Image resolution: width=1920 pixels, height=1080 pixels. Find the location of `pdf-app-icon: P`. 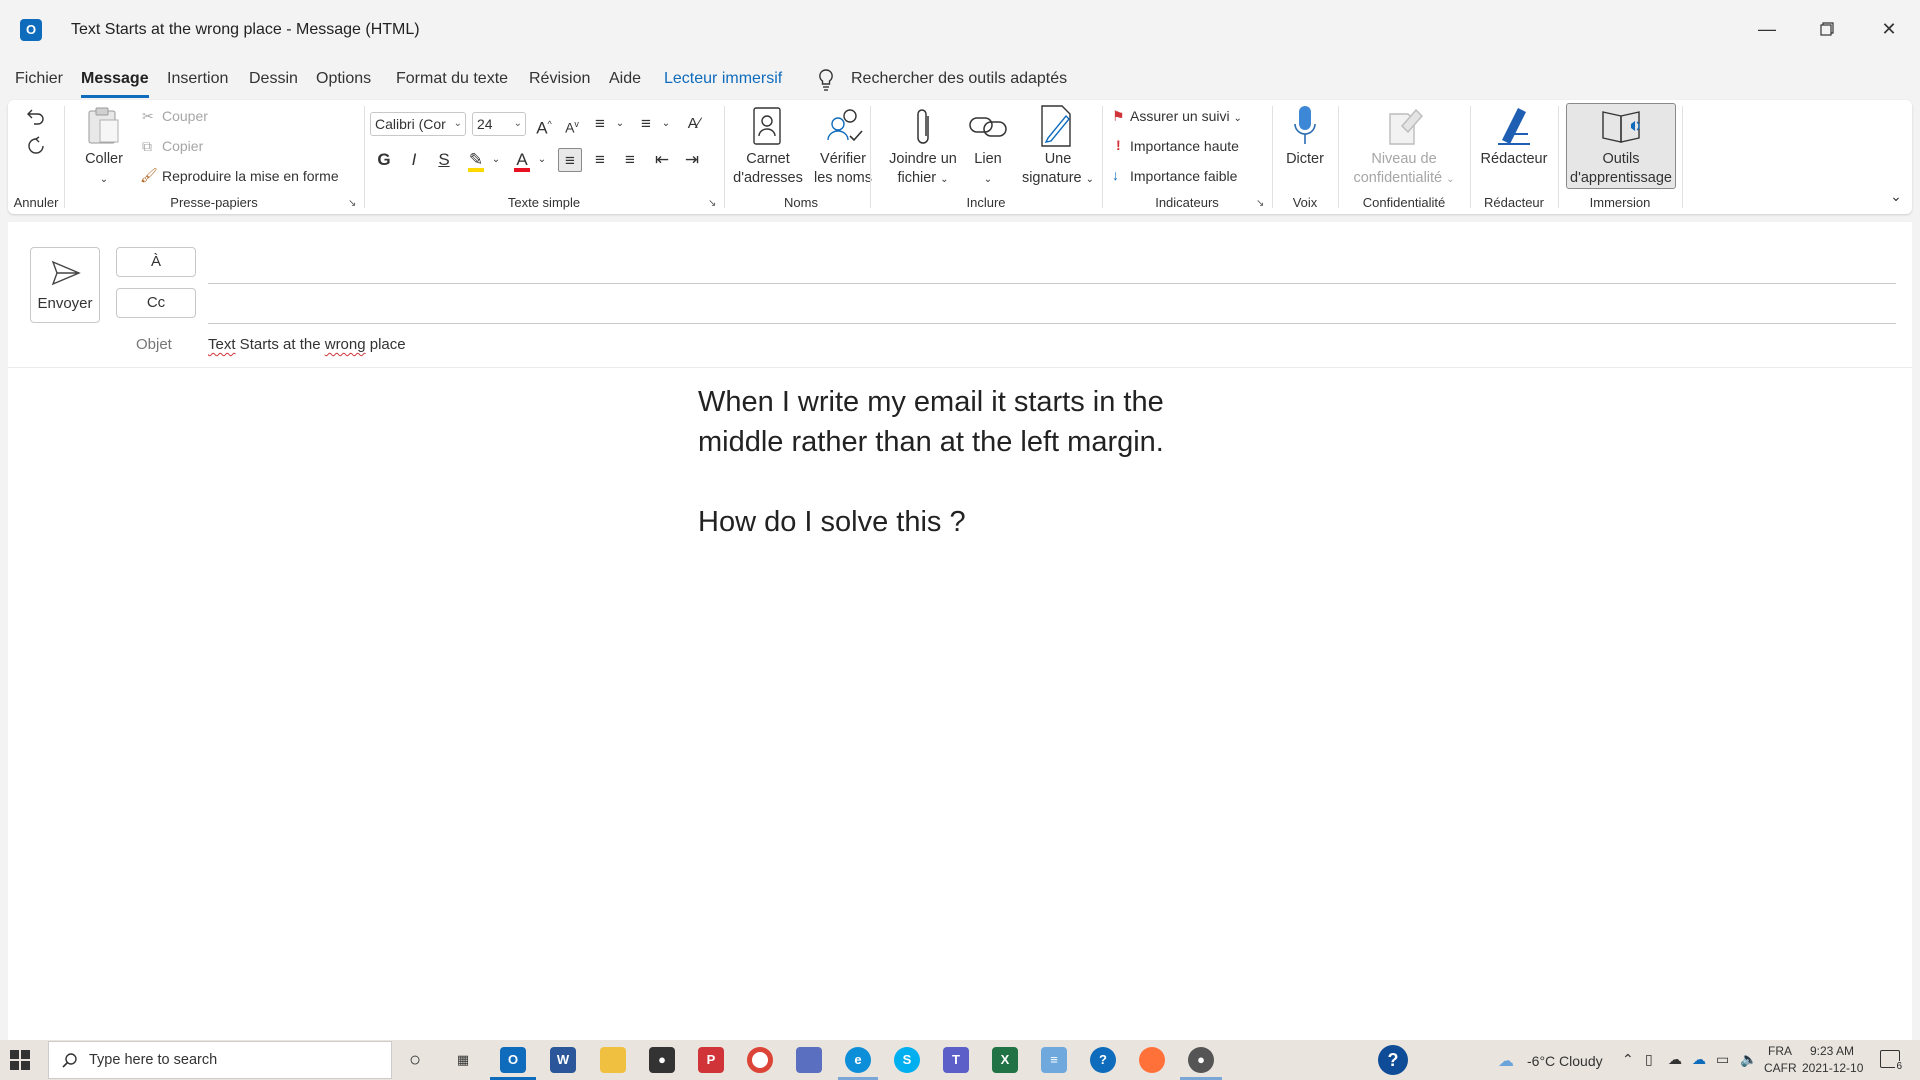

pdf-app-icon: P is located at coordinates (711, 1060).